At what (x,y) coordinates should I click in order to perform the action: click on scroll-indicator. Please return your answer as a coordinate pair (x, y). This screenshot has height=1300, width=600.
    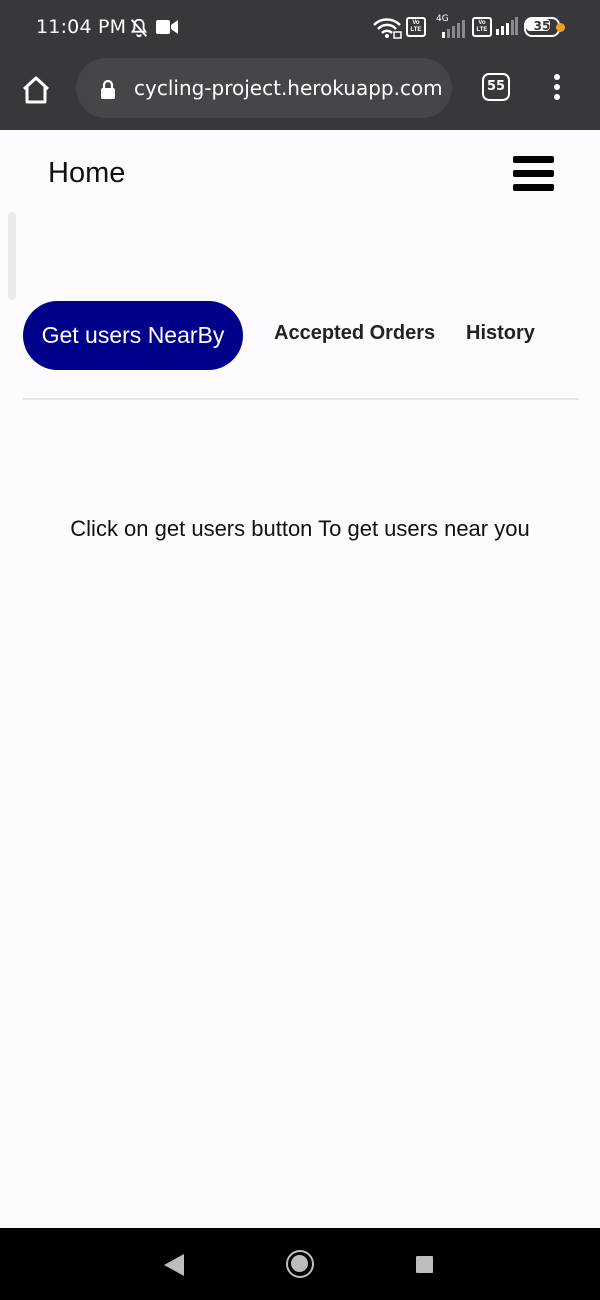
    Looking at the image, I should click on (12, 256).